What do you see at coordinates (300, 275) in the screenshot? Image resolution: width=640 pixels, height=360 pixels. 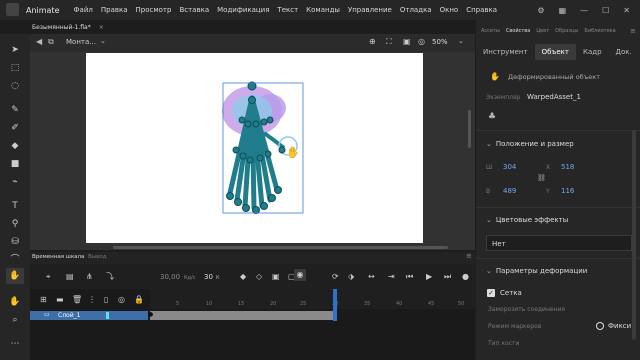 I see `onion-skin-icon: ◉` at bounding box center [300, 275].